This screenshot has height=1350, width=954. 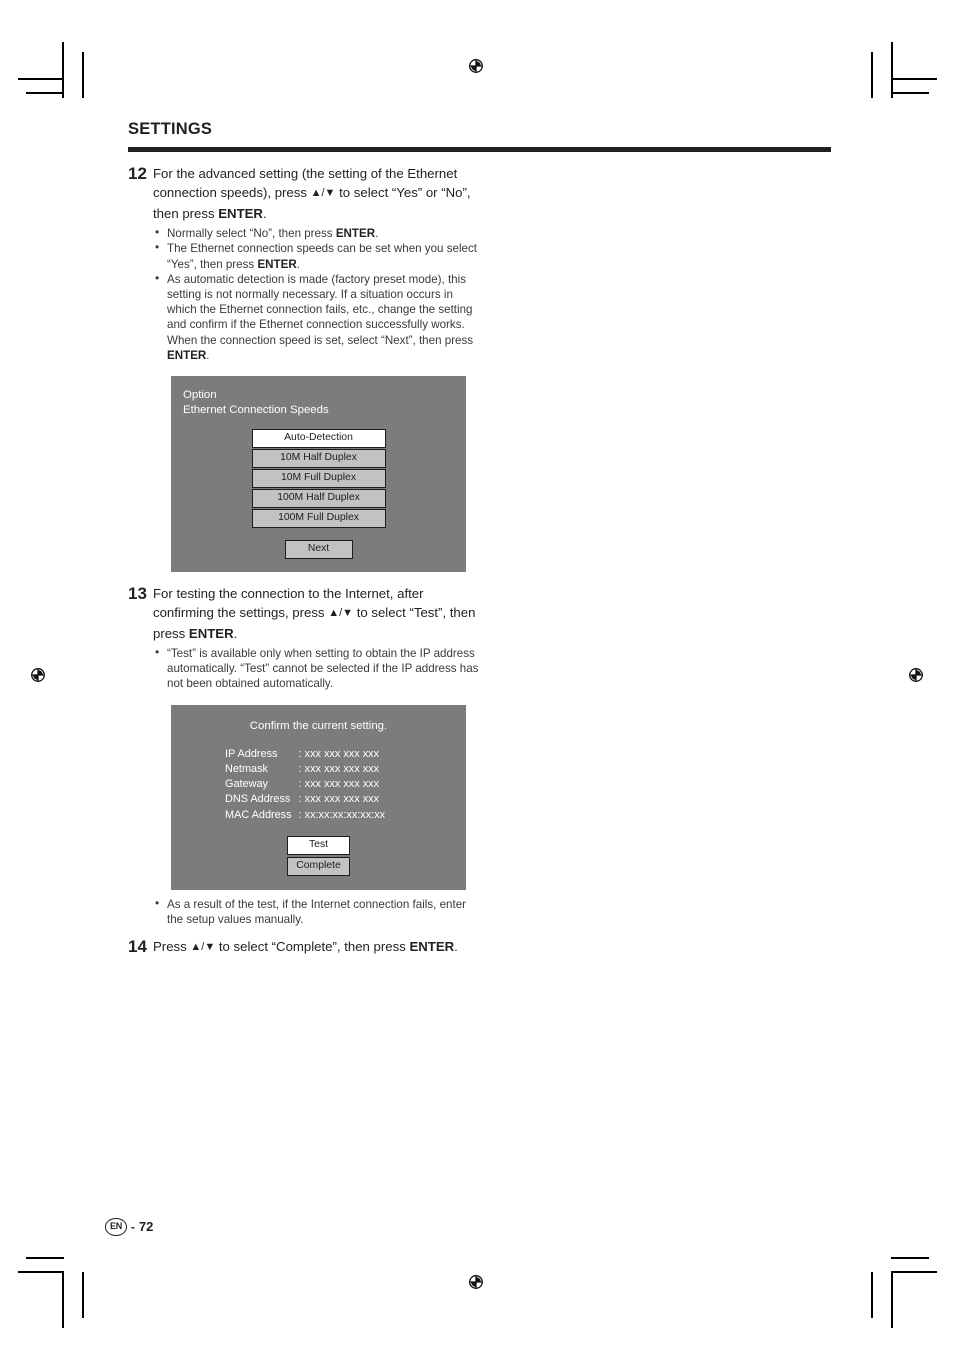 I want to click on next-button: Next, so click(x=318, y=549).